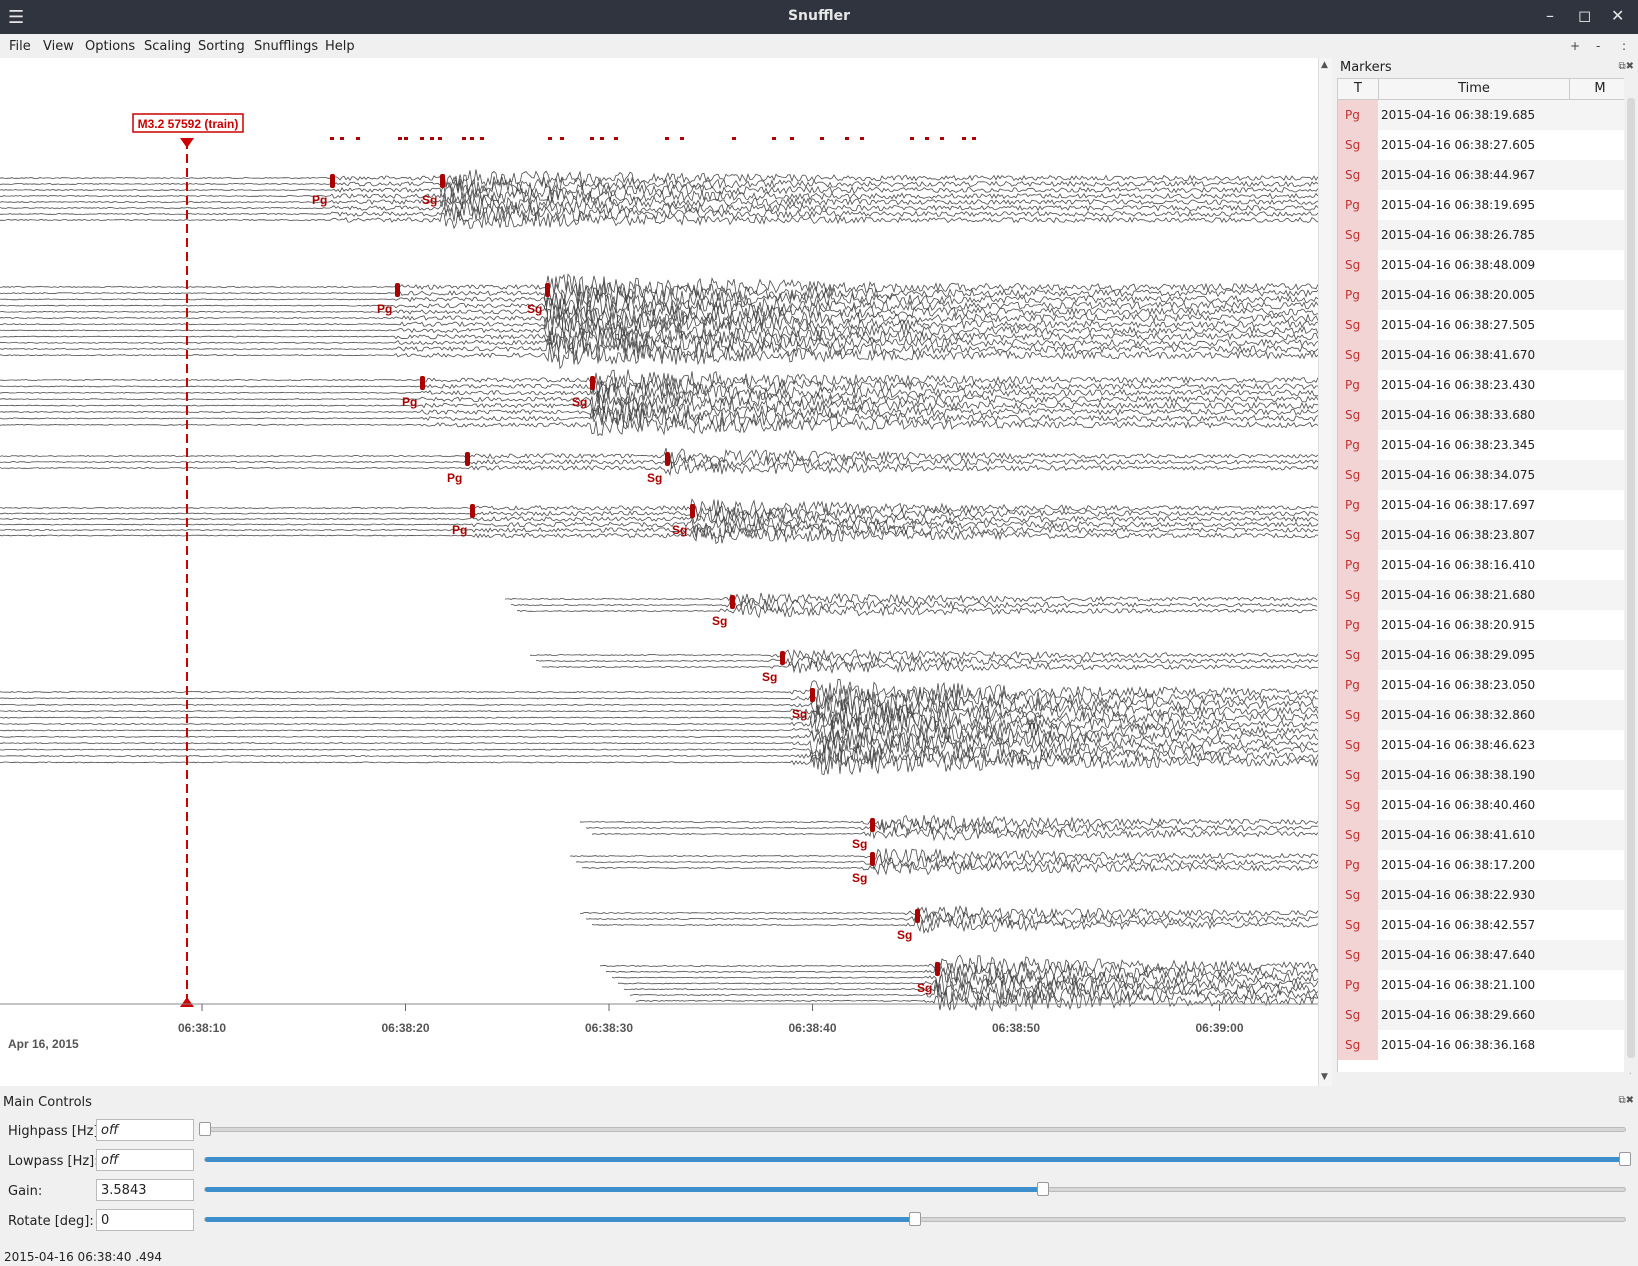 The height and width of the screenshot is (1266, 1638). Describe the element at coordinates (58, 46) in the screenshot. I see `menu-view: View` at that location.